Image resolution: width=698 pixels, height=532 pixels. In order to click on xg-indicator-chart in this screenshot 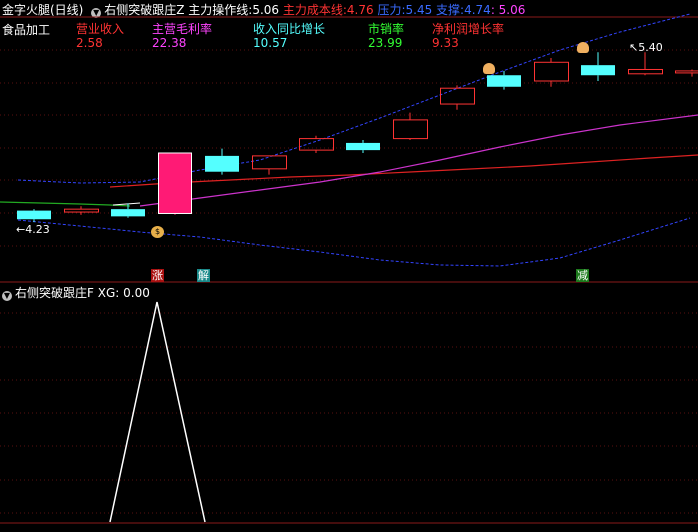, I will do `click(157, 412)`.